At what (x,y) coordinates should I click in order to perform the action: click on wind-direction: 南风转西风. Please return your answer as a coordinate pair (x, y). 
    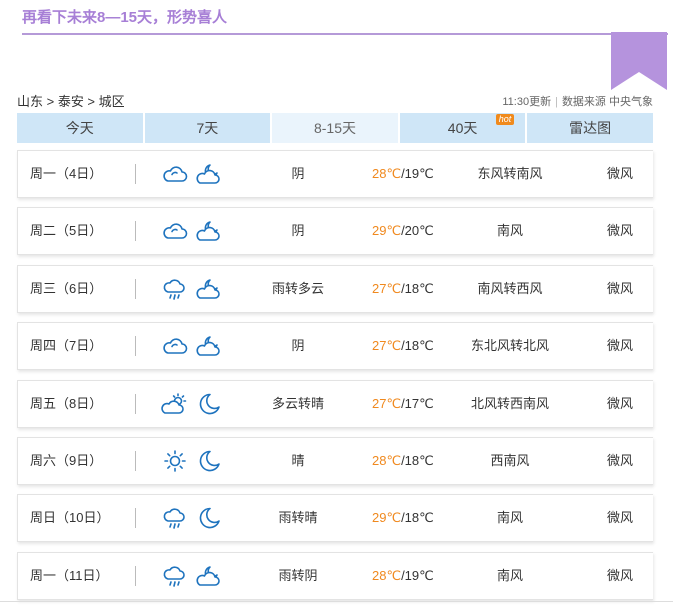
    Looking at the image, I should click on (510, 288).